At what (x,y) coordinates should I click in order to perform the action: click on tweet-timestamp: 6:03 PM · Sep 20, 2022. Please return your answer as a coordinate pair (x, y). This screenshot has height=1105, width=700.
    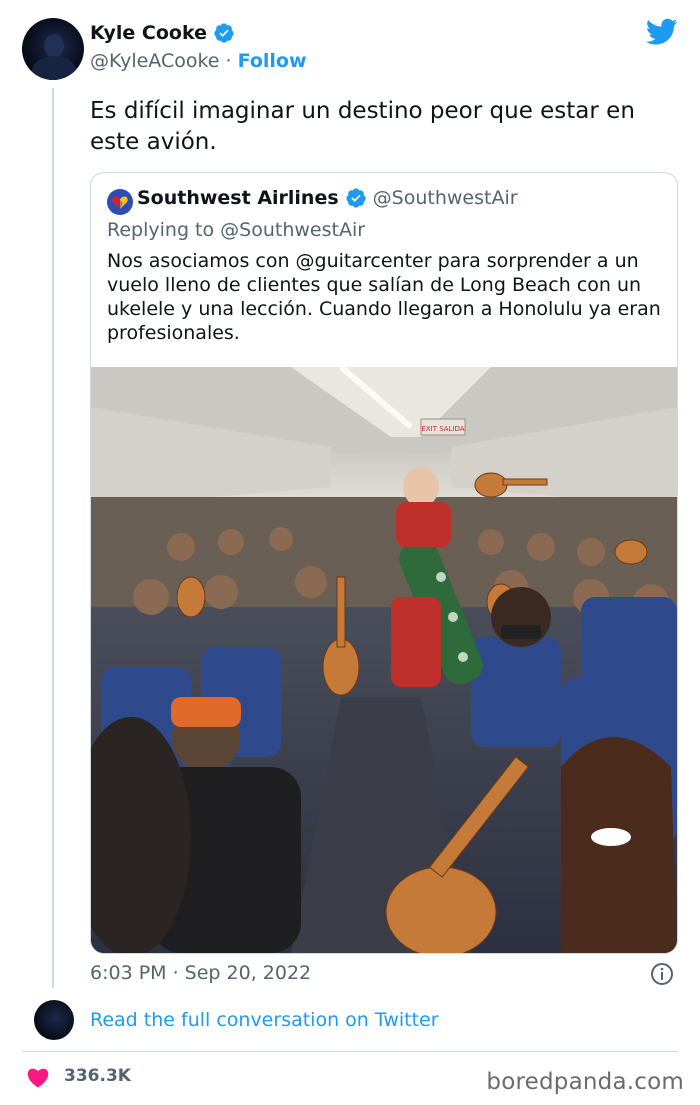
    Looking at the image, I should click on (200, 973).